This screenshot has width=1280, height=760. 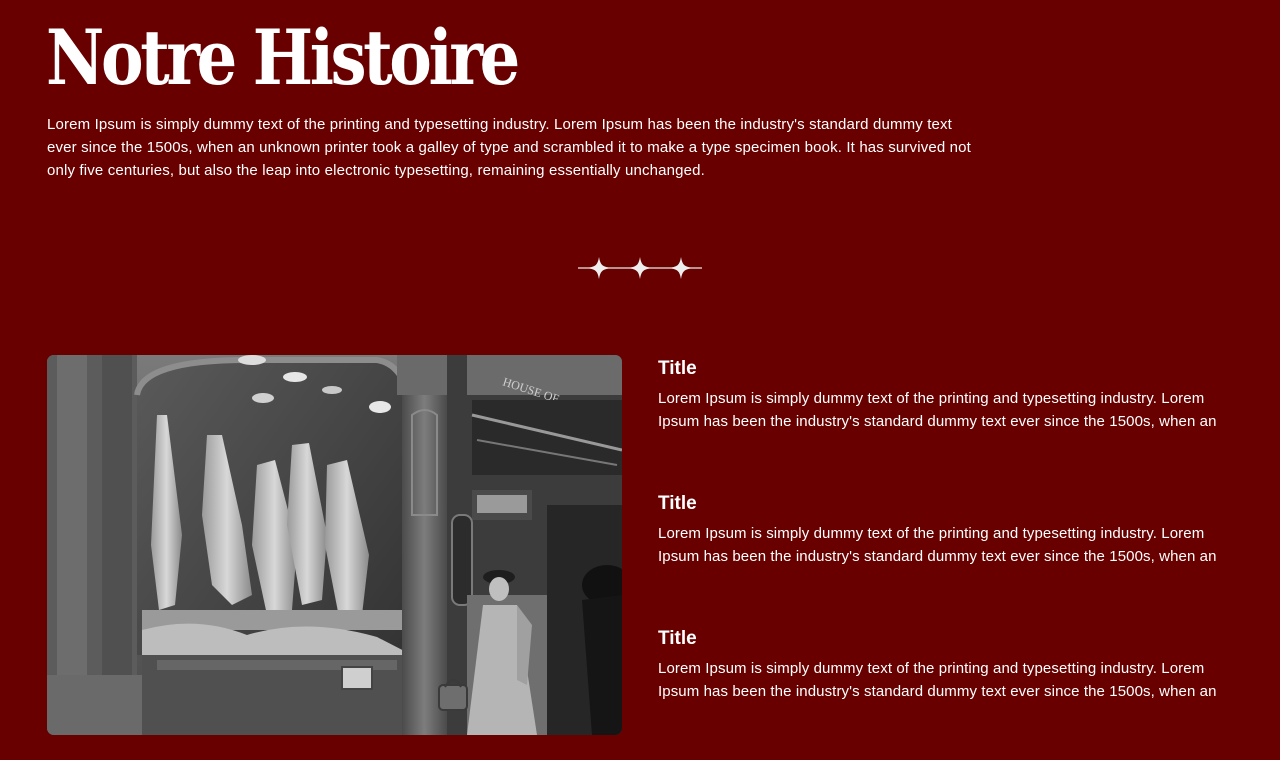 I want to click on sparkle-divider-icon, so click(x=640, y=268).